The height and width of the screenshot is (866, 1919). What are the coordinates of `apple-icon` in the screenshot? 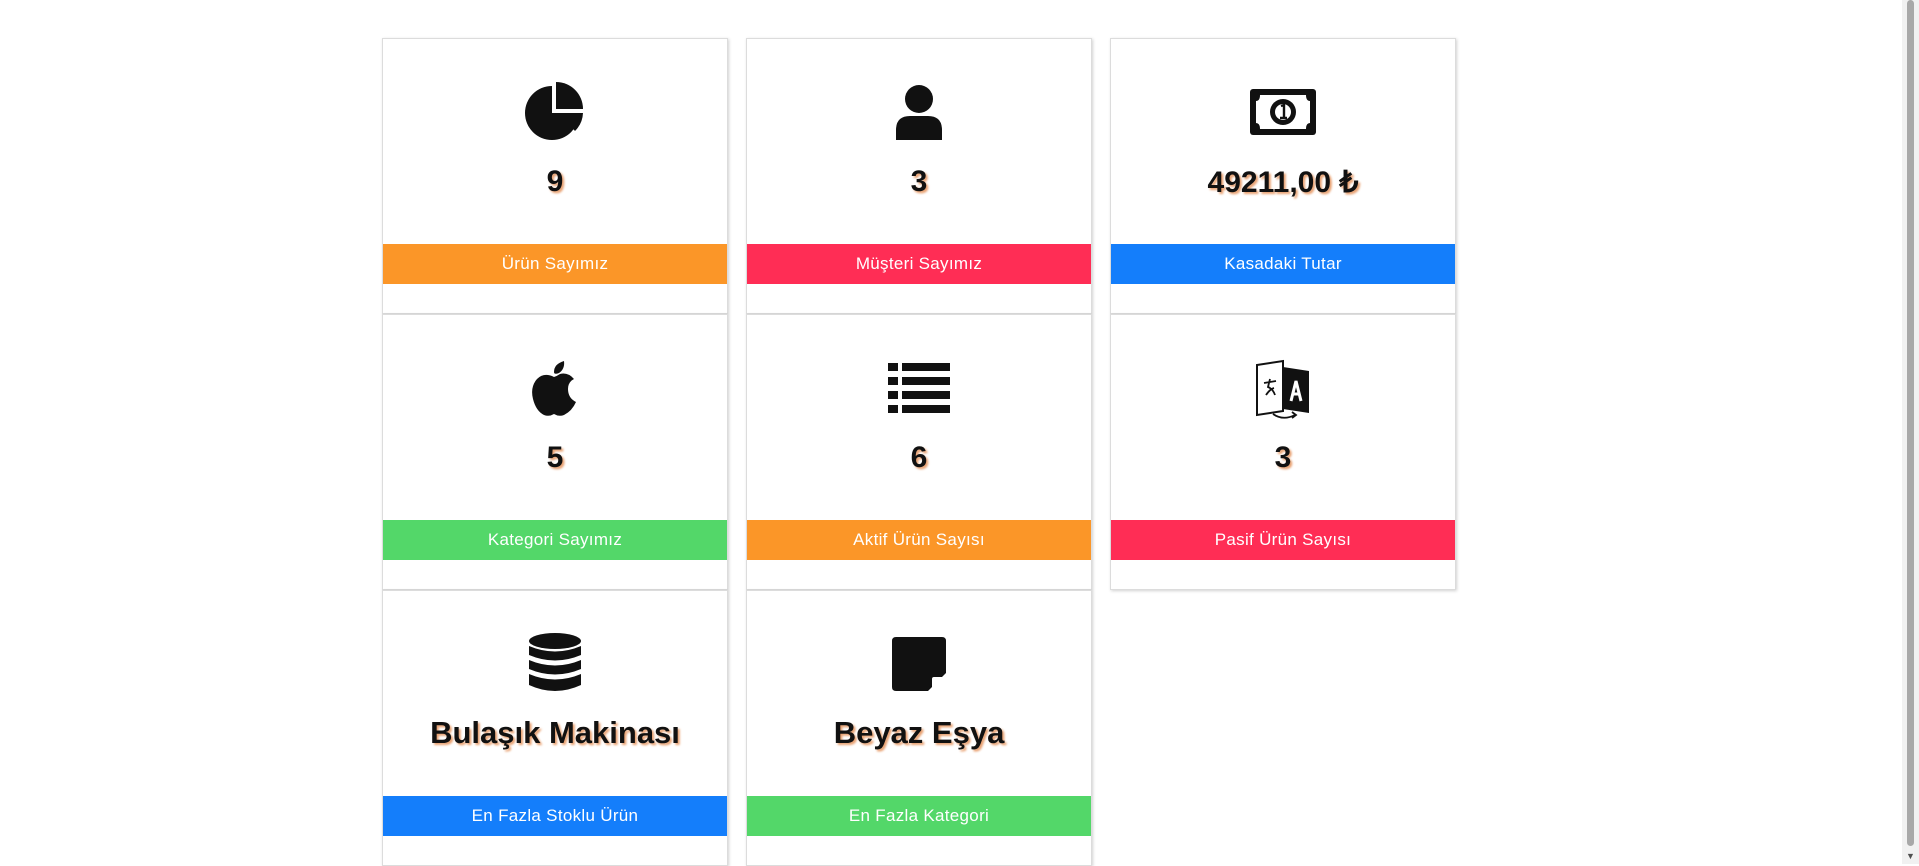 It's located at (555, 388).